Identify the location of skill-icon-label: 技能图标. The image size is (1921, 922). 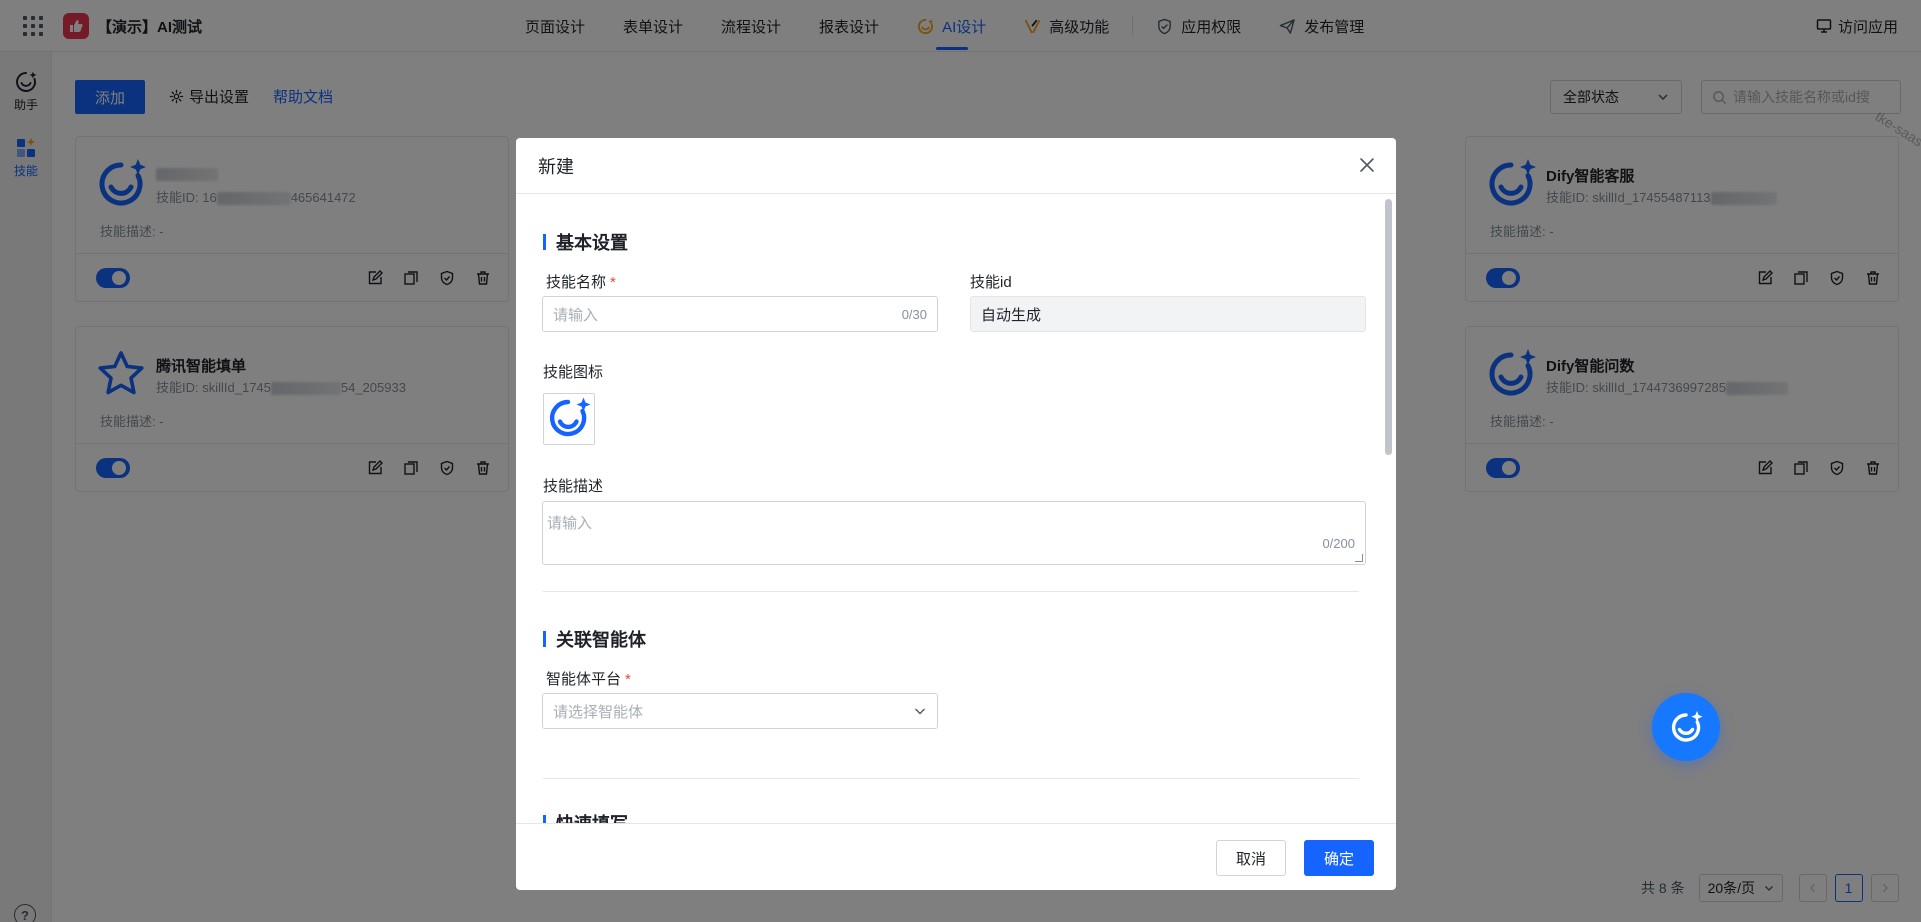
(573, 372).